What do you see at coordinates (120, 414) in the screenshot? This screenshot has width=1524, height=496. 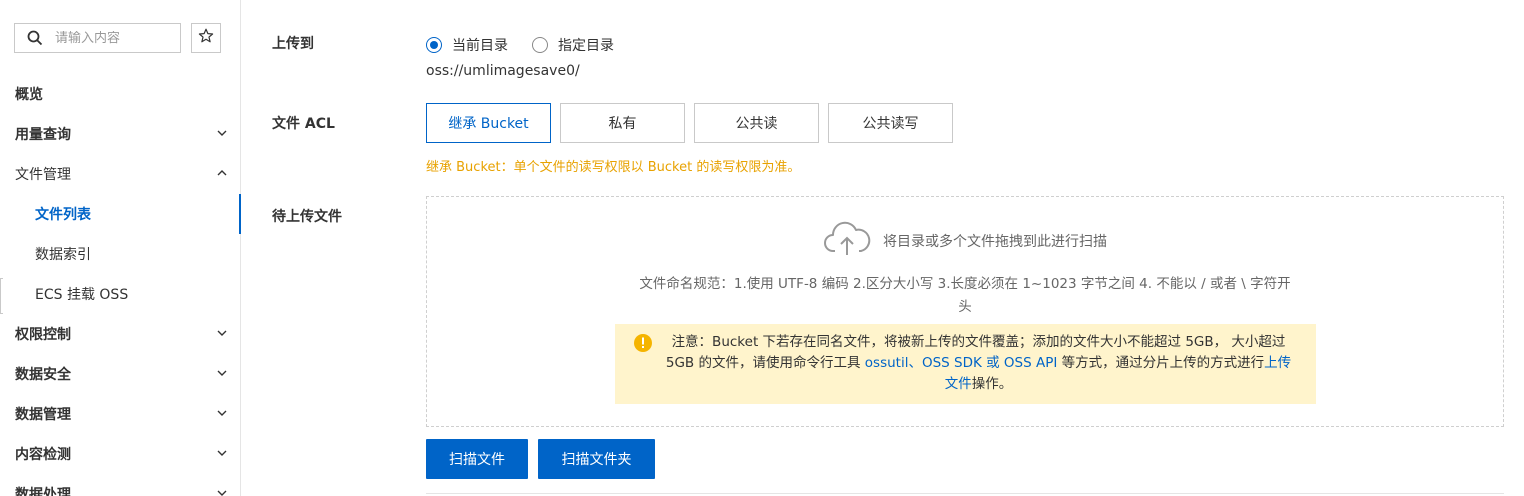 I see `sidebar-item-data-management: 数据管理` at bounding box center [120, 414].